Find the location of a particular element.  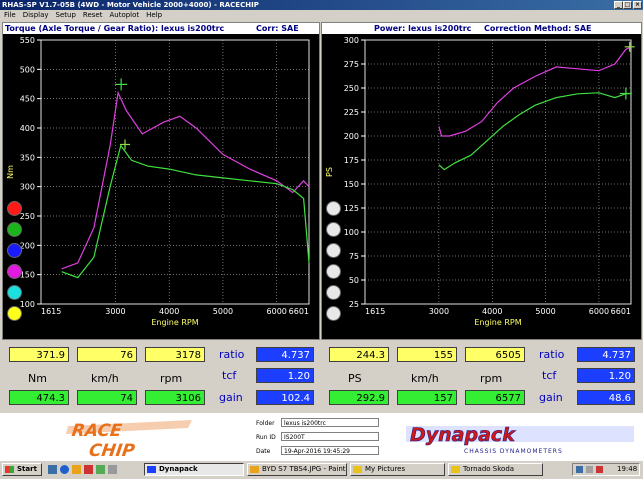

unit-label-nm: Nm is located at coordinates (37, 378).